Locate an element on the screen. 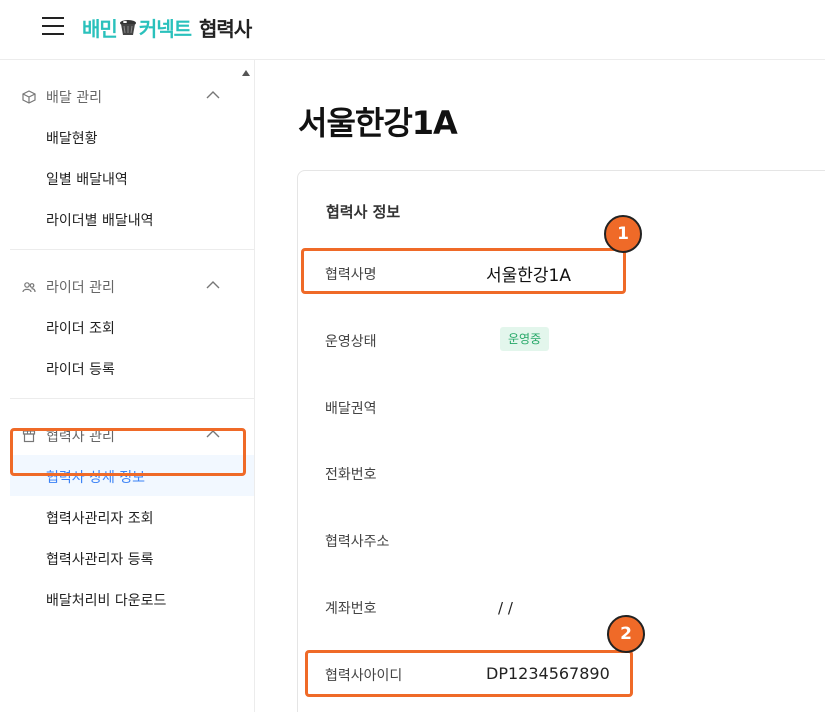 The width and height of the screenshot is (825, 712). sidebar-item-partner-admin-search: 협력사관리자 조회 is located at coordinates (132, 516).